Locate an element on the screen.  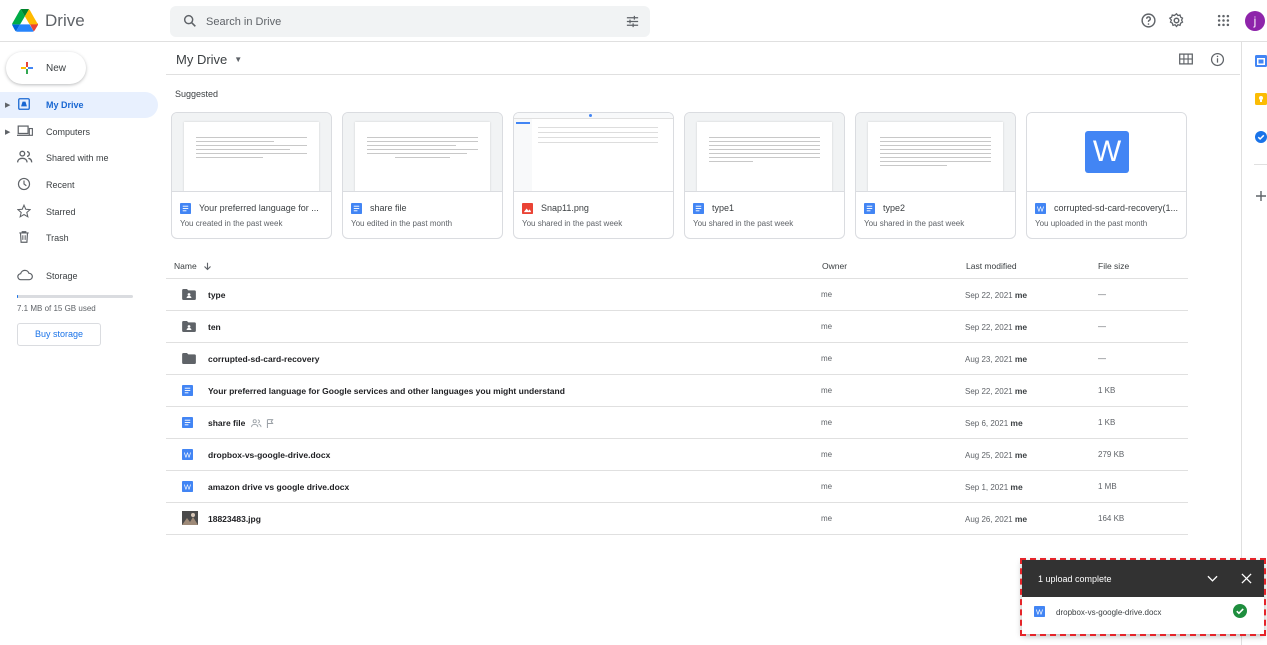
sidebar-item-starred: Starred is located at coordinates (79, 212).